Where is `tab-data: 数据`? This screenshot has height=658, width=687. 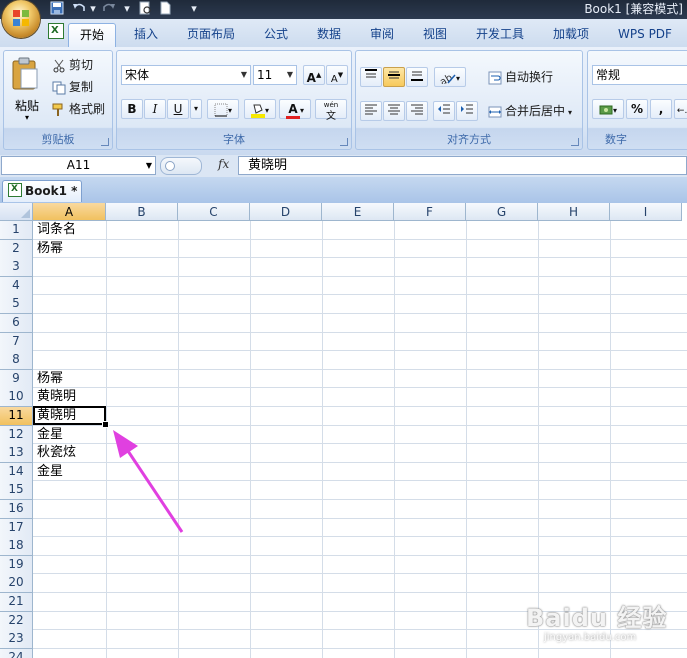 tab-data: 数据 is located at coordinates (329, 34).